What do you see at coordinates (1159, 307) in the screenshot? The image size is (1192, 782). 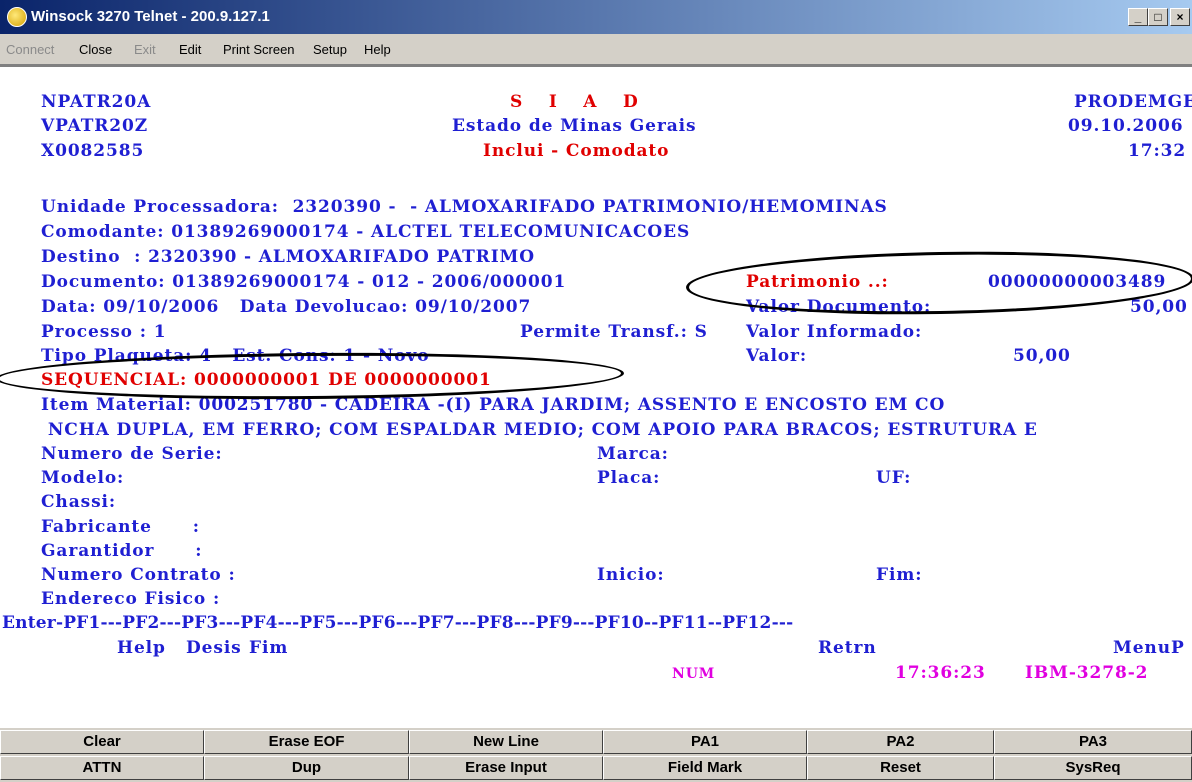 I see `valor-documento-value: 50,00` at bounding box center [1159, 307].